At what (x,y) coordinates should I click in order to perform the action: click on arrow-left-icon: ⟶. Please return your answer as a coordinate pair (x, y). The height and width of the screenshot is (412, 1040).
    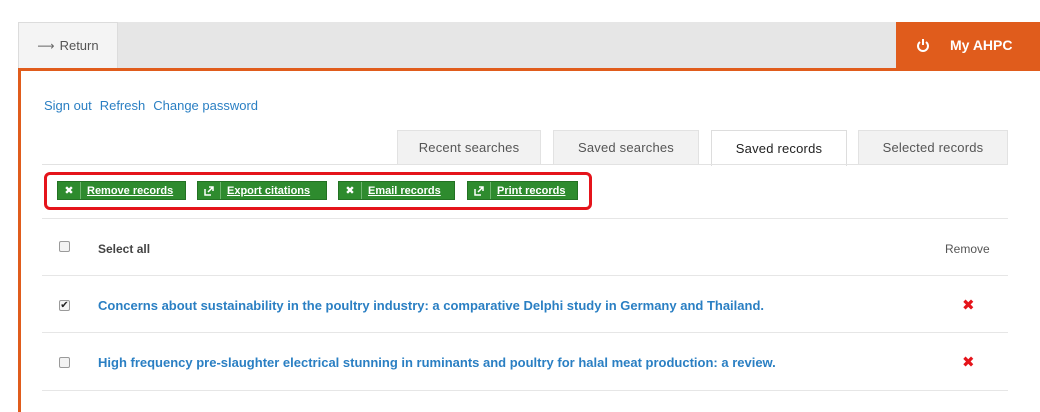
    Looking at the image, I should click on (46, 45).